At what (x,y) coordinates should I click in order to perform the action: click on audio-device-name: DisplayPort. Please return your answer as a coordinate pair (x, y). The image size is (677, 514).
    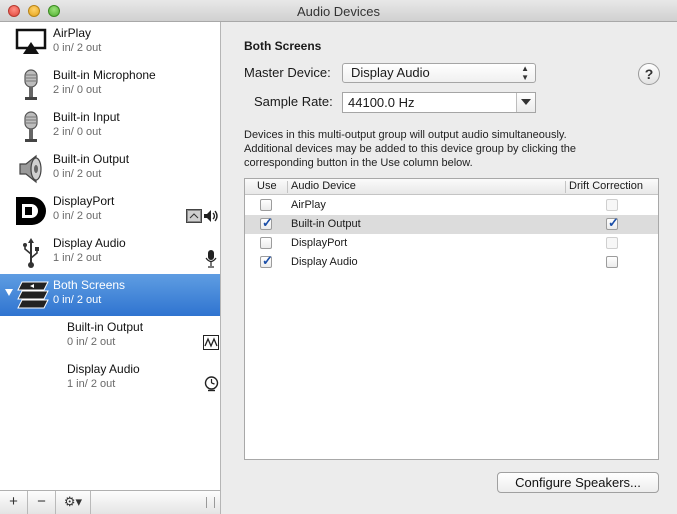
    Looking at the image, I should click on (319, 243).